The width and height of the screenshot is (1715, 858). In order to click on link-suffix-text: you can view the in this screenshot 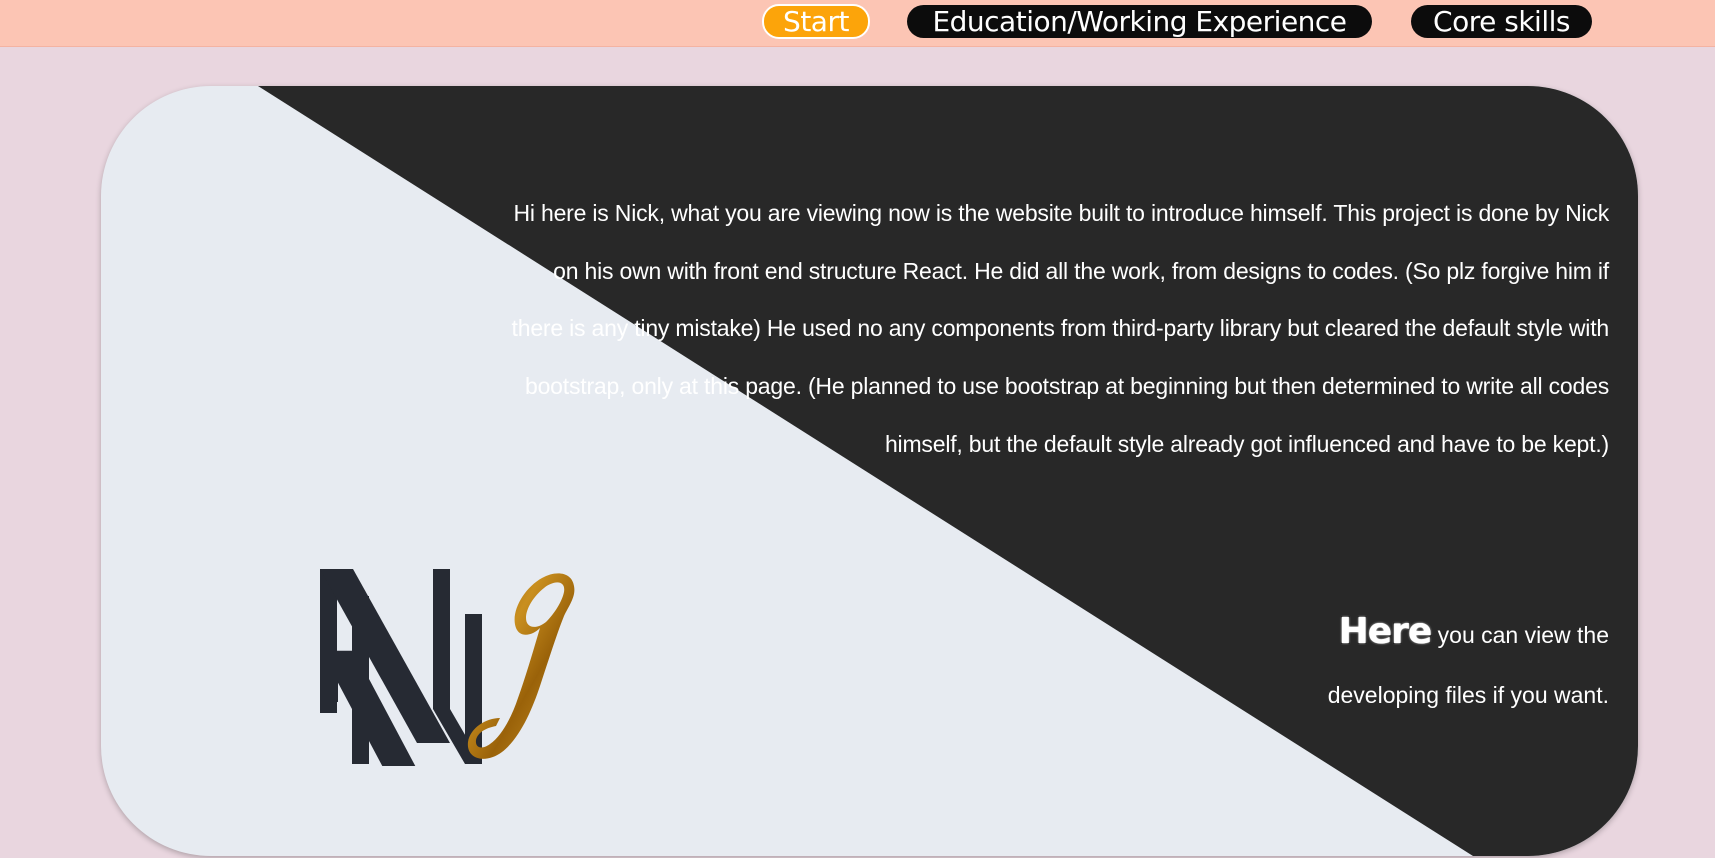, I will do `click(1520, 635)`.